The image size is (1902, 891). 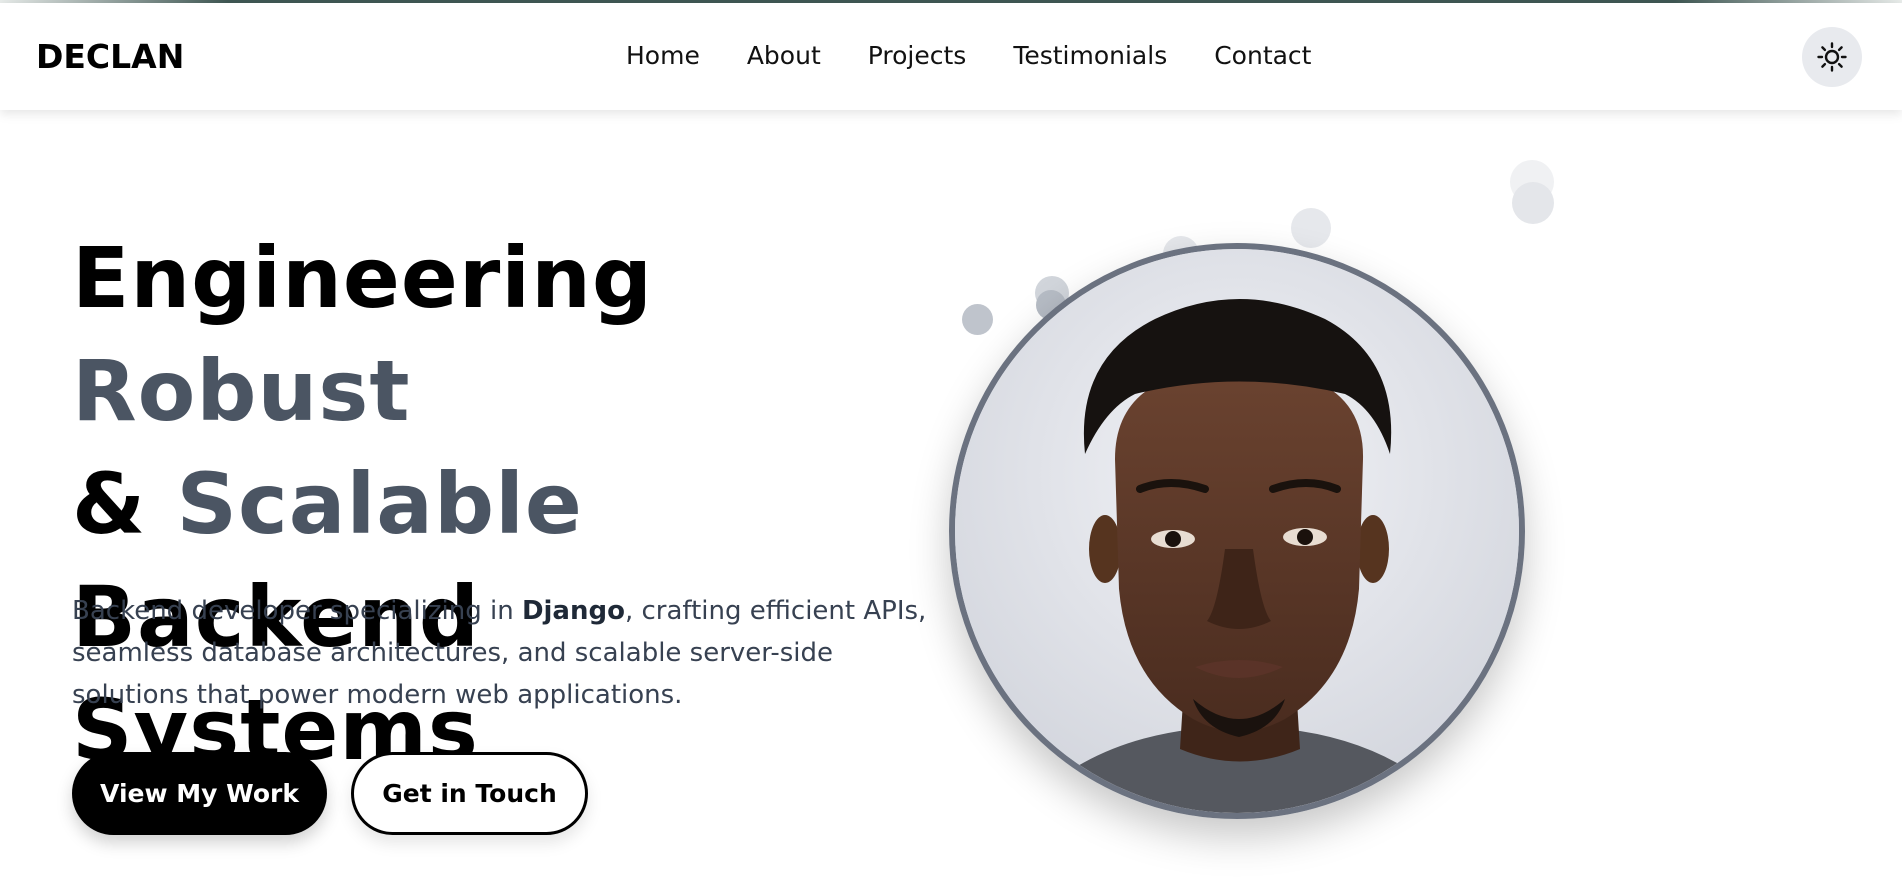 I want to click on theme-toggle-button, so click(x=1832, y=57).